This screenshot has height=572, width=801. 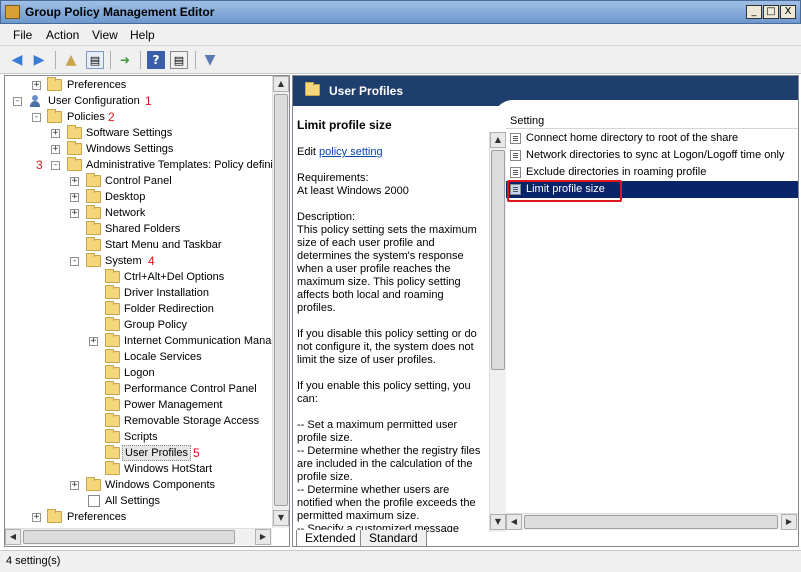 I want to click on annotation-number: 4, so click(x=151, y=261).